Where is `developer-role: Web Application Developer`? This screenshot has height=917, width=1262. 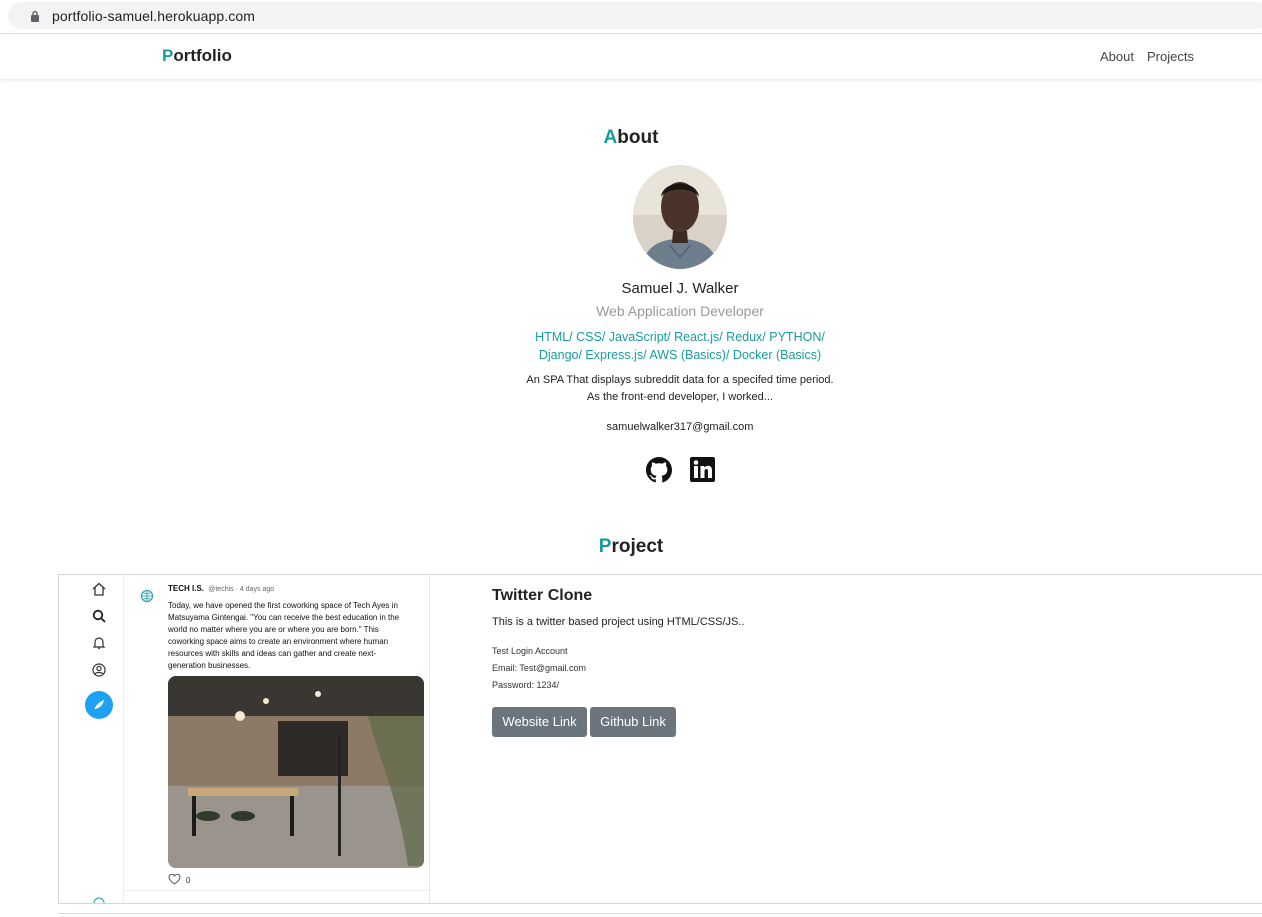 developer-role: Web Application Developer is located at coordinates (680, 311).